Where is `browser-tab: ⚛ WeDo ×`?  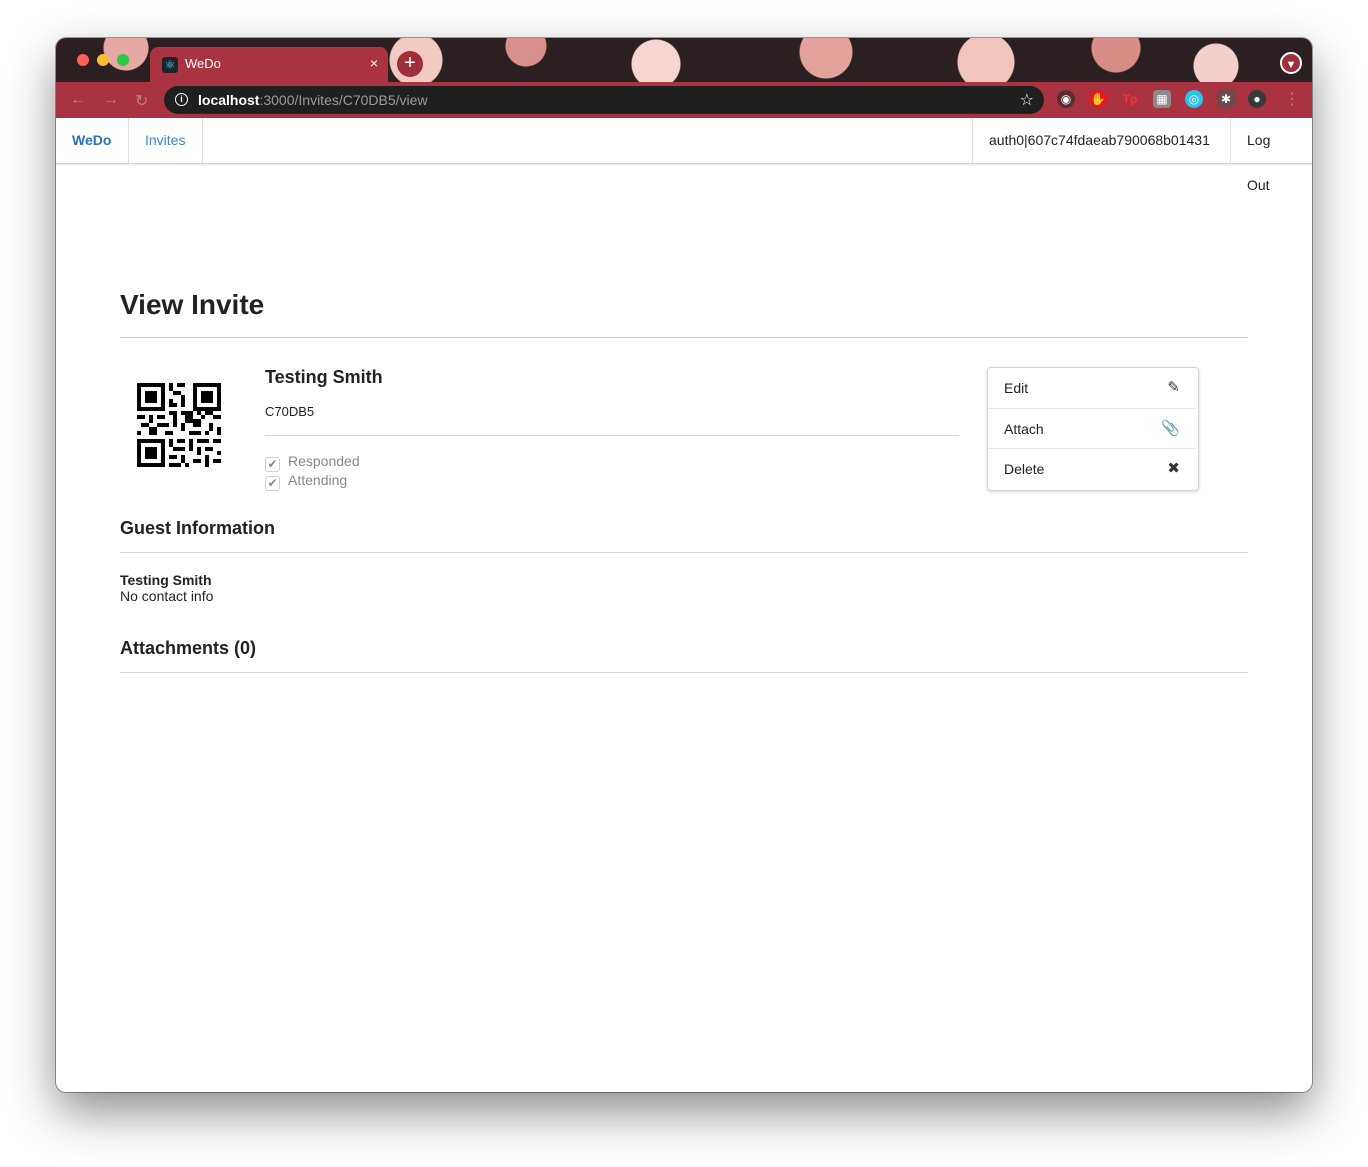
browser-tab: ⚛ WeDo × is located at coordinates (269, 64).